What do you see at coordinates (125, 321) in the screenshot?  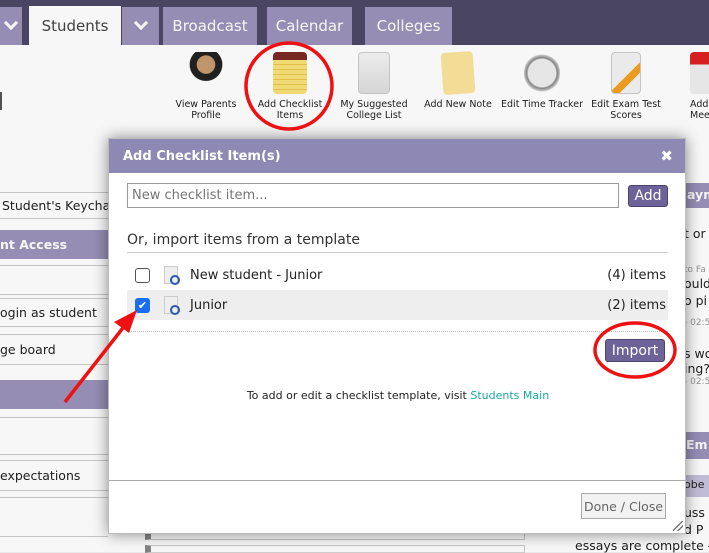 I see `arrow-head-icon` at bounding box center [125, 321].